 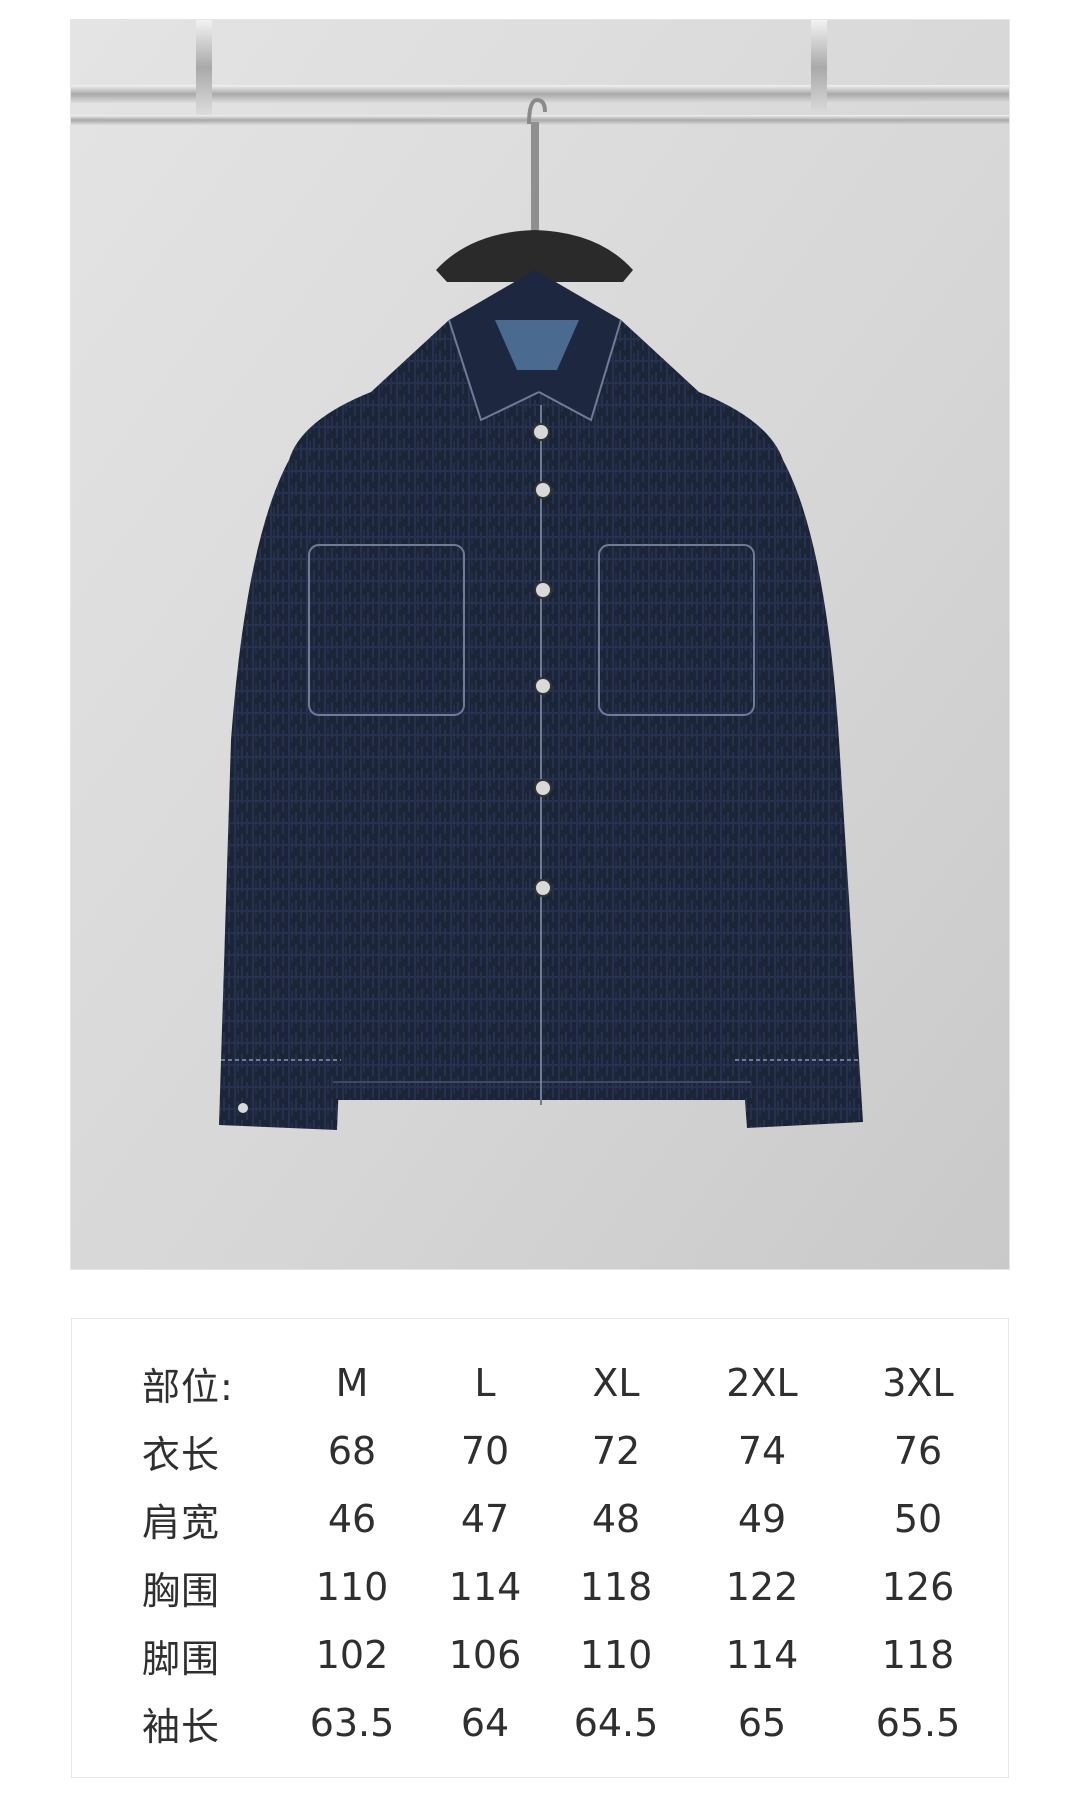 I want to click on size-row-length: 衣长 68 70 72 74 76, so click(x=569, y=1451).